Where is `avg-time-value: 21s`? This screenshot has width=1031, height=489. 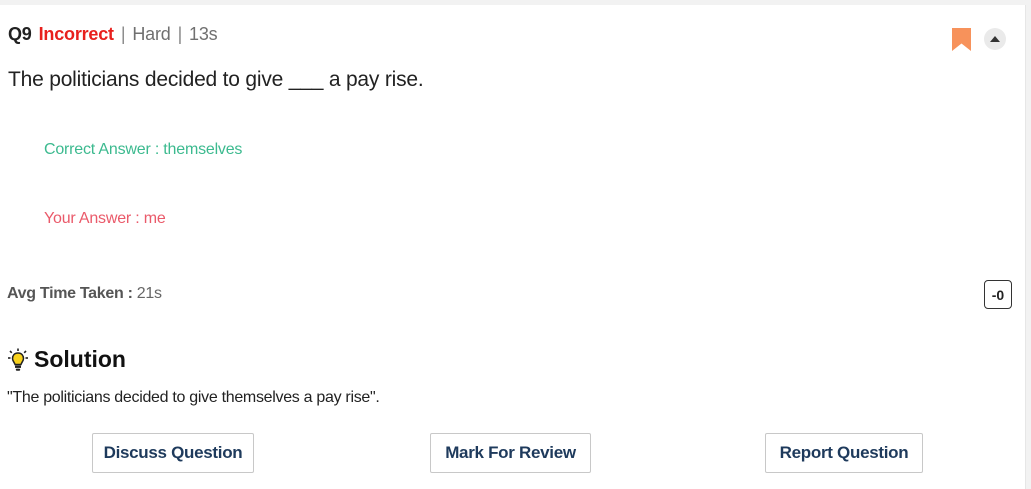 avg-time-value: 21s is located at coordinates (149, 293).